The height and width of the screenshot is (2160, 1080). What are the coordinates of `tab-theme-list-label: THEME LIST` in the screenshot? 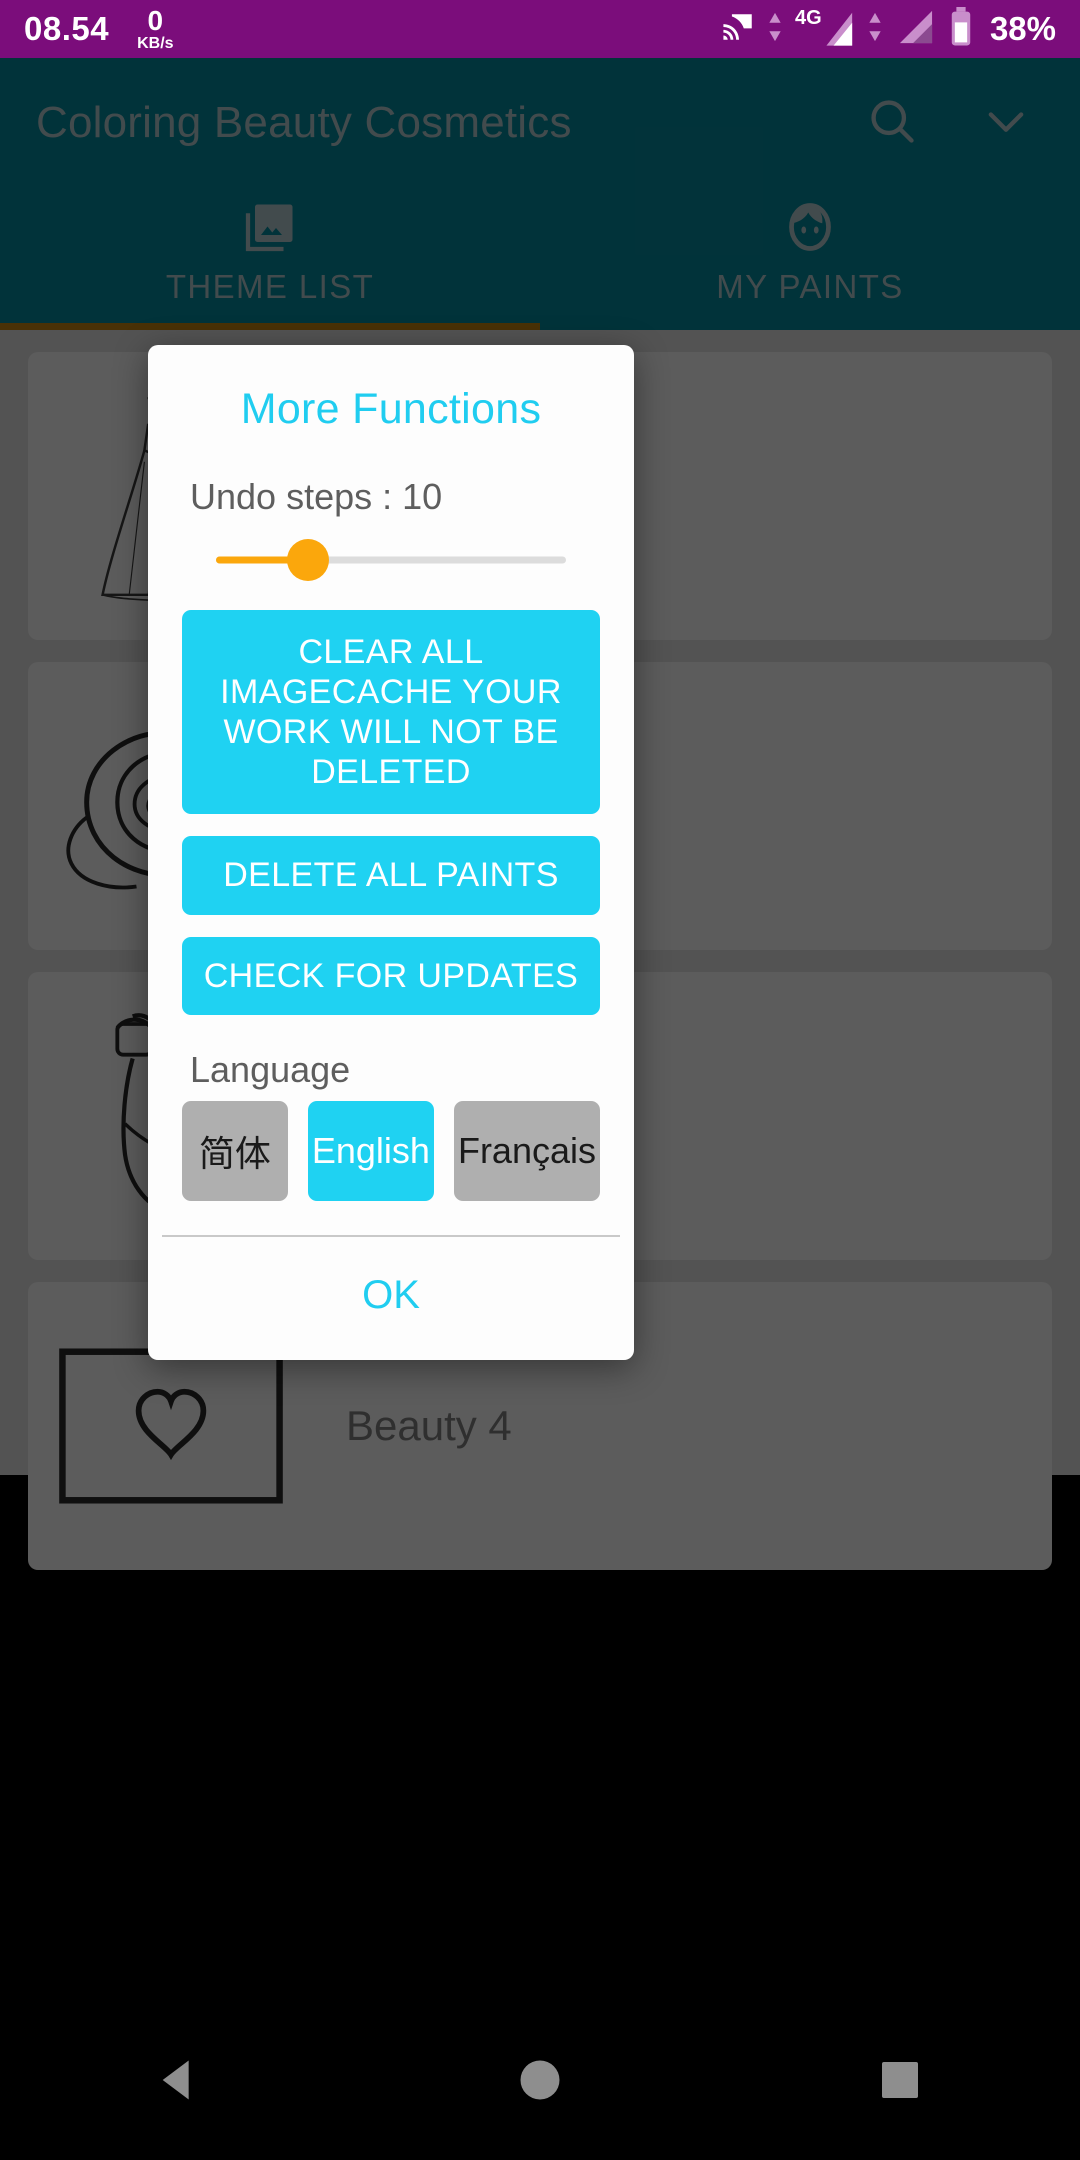 It's located at (270, 286).